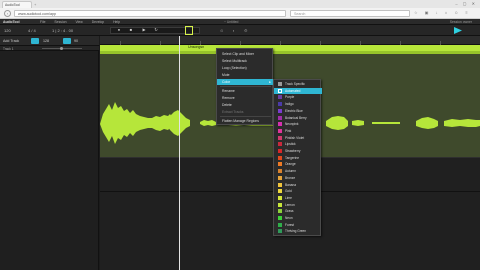  Describe the element at coordinates (226, 82) in the screenshot. I see `menu-item-color-label: Color` at that location.